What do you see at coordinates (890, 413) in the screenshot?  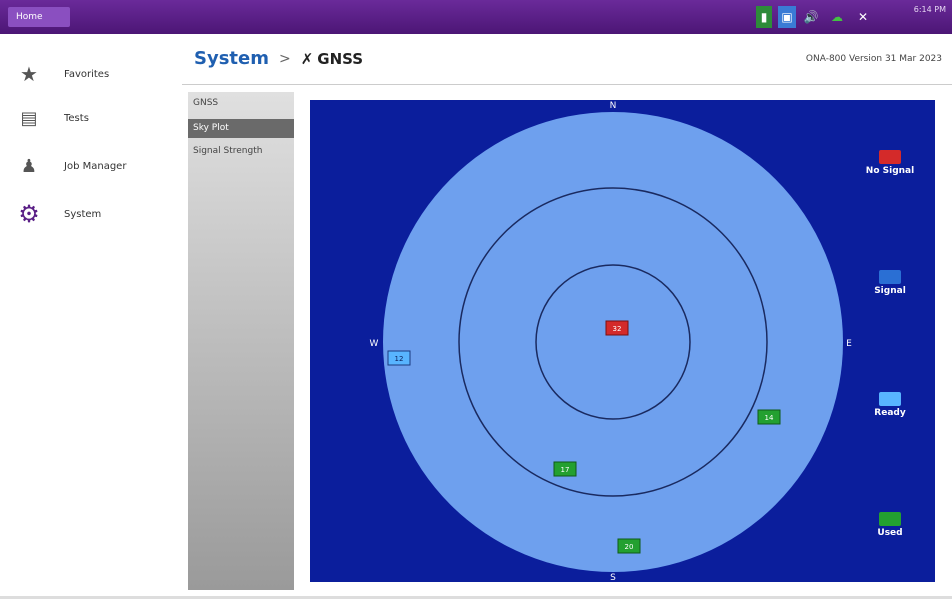 I see `legend-label: Ready` at bounding box center [890, 413].